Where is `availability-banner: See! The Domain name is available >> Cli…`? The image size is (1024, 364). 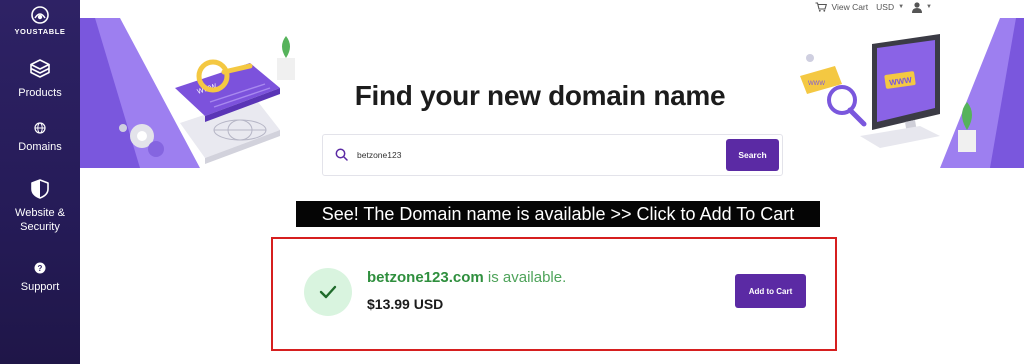
availability-banner: See! The Domain name is available >> Cli… is located at coordinates (558, 214).